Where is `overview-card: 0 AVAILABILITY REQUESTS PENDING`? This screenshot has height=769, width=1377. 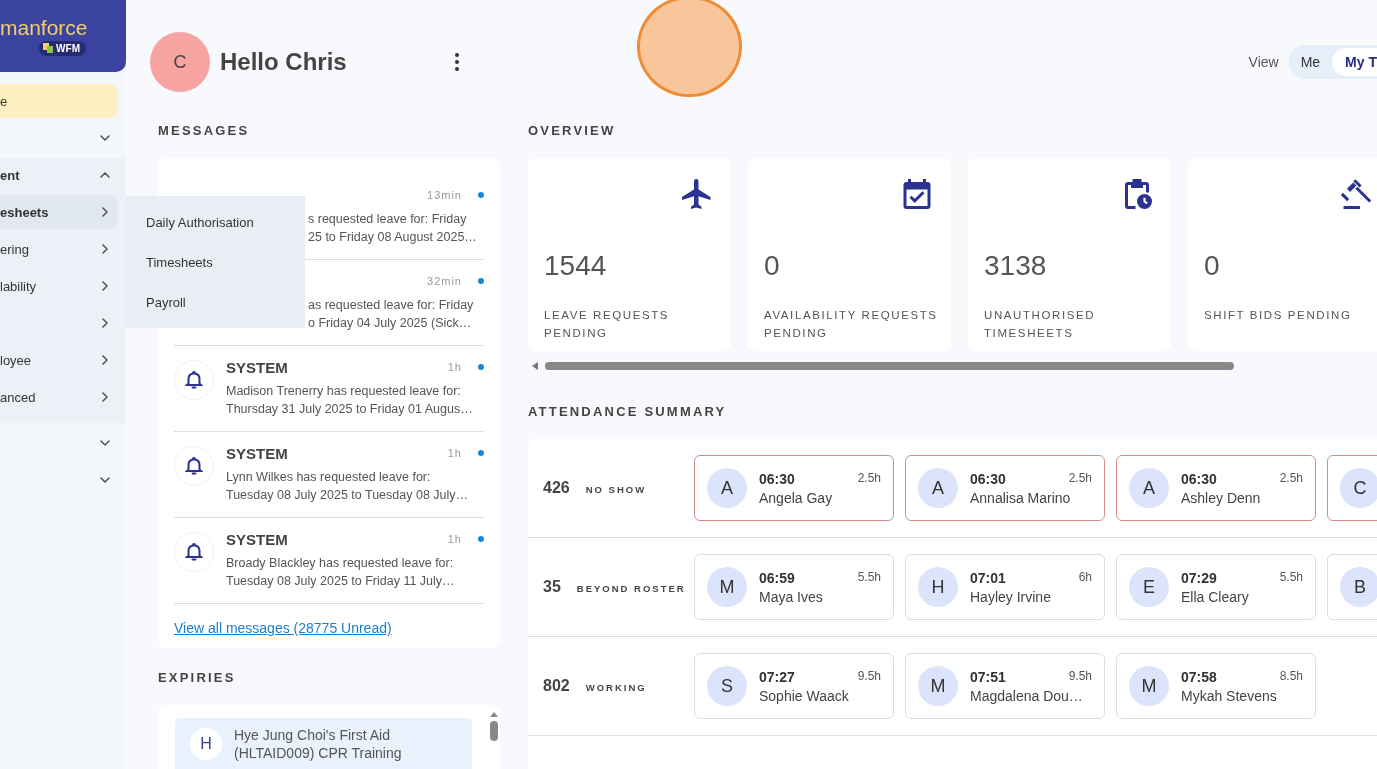
overview-card: 0 AVAILABILITY REQUESTS PENDING is located at coordinates (849, 254).